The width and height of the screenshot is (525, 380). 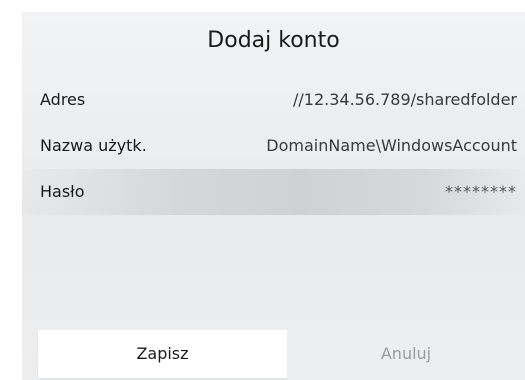 I want to click on save-button: Zapisz, so click(x=162, y=354).